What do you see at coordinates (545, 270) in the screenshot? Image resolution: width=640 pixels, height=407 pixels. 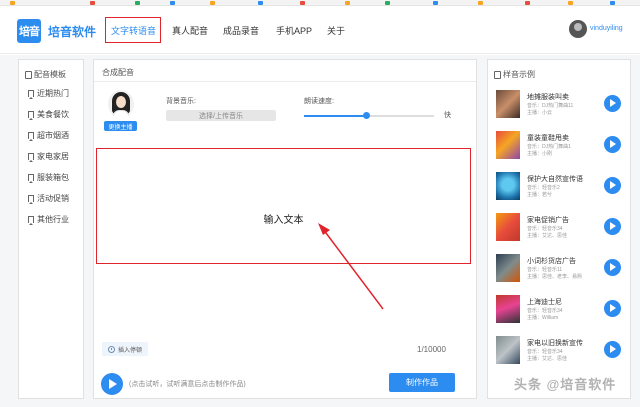 I see `sample-music: 音乐：轻音乐11` at bounding box center [545, 270].